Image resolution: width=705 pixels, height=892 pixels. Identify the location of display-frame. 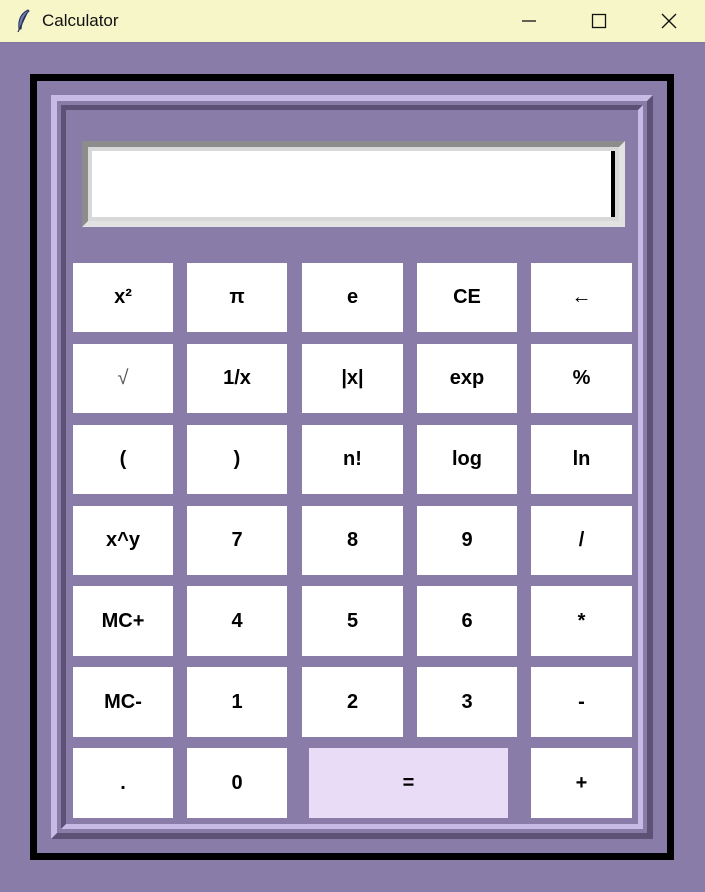
(353, 184).